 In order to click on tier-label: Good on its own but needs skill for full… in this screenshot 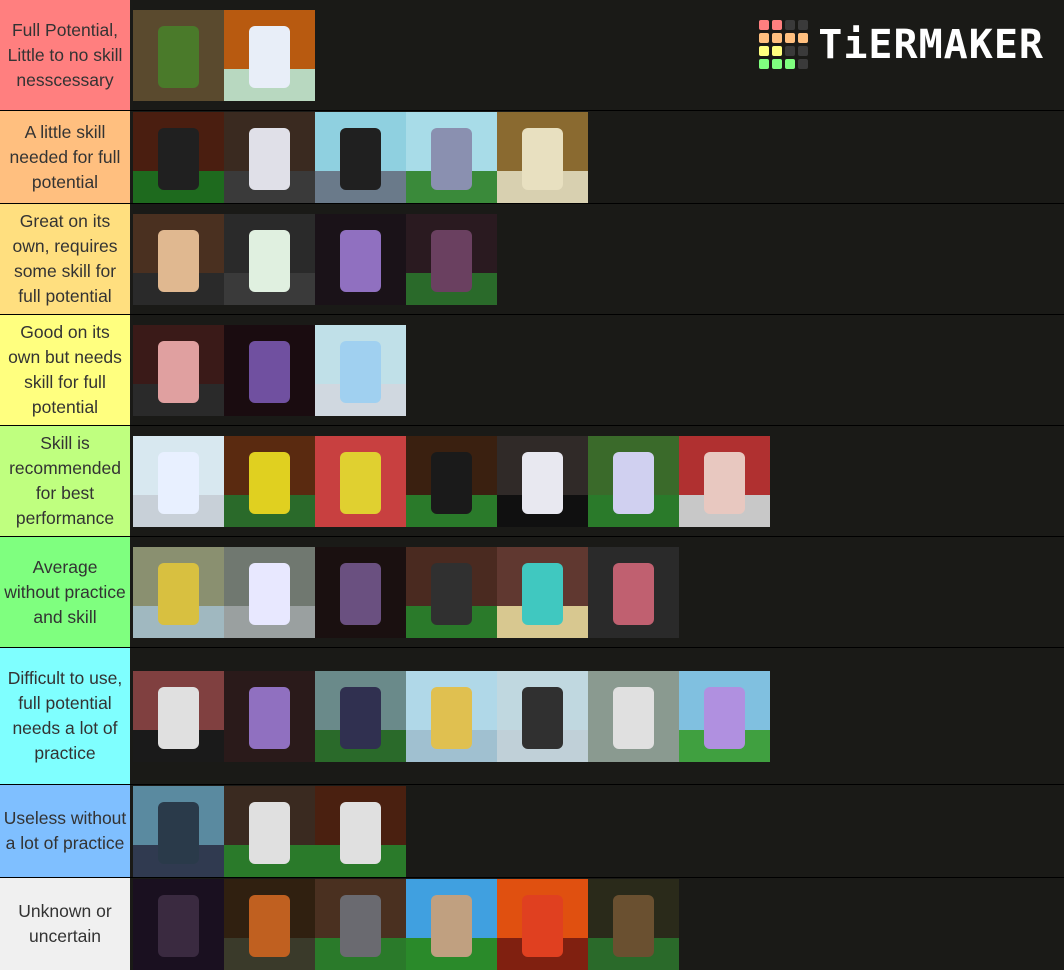, I will do `click(65, 370)`.